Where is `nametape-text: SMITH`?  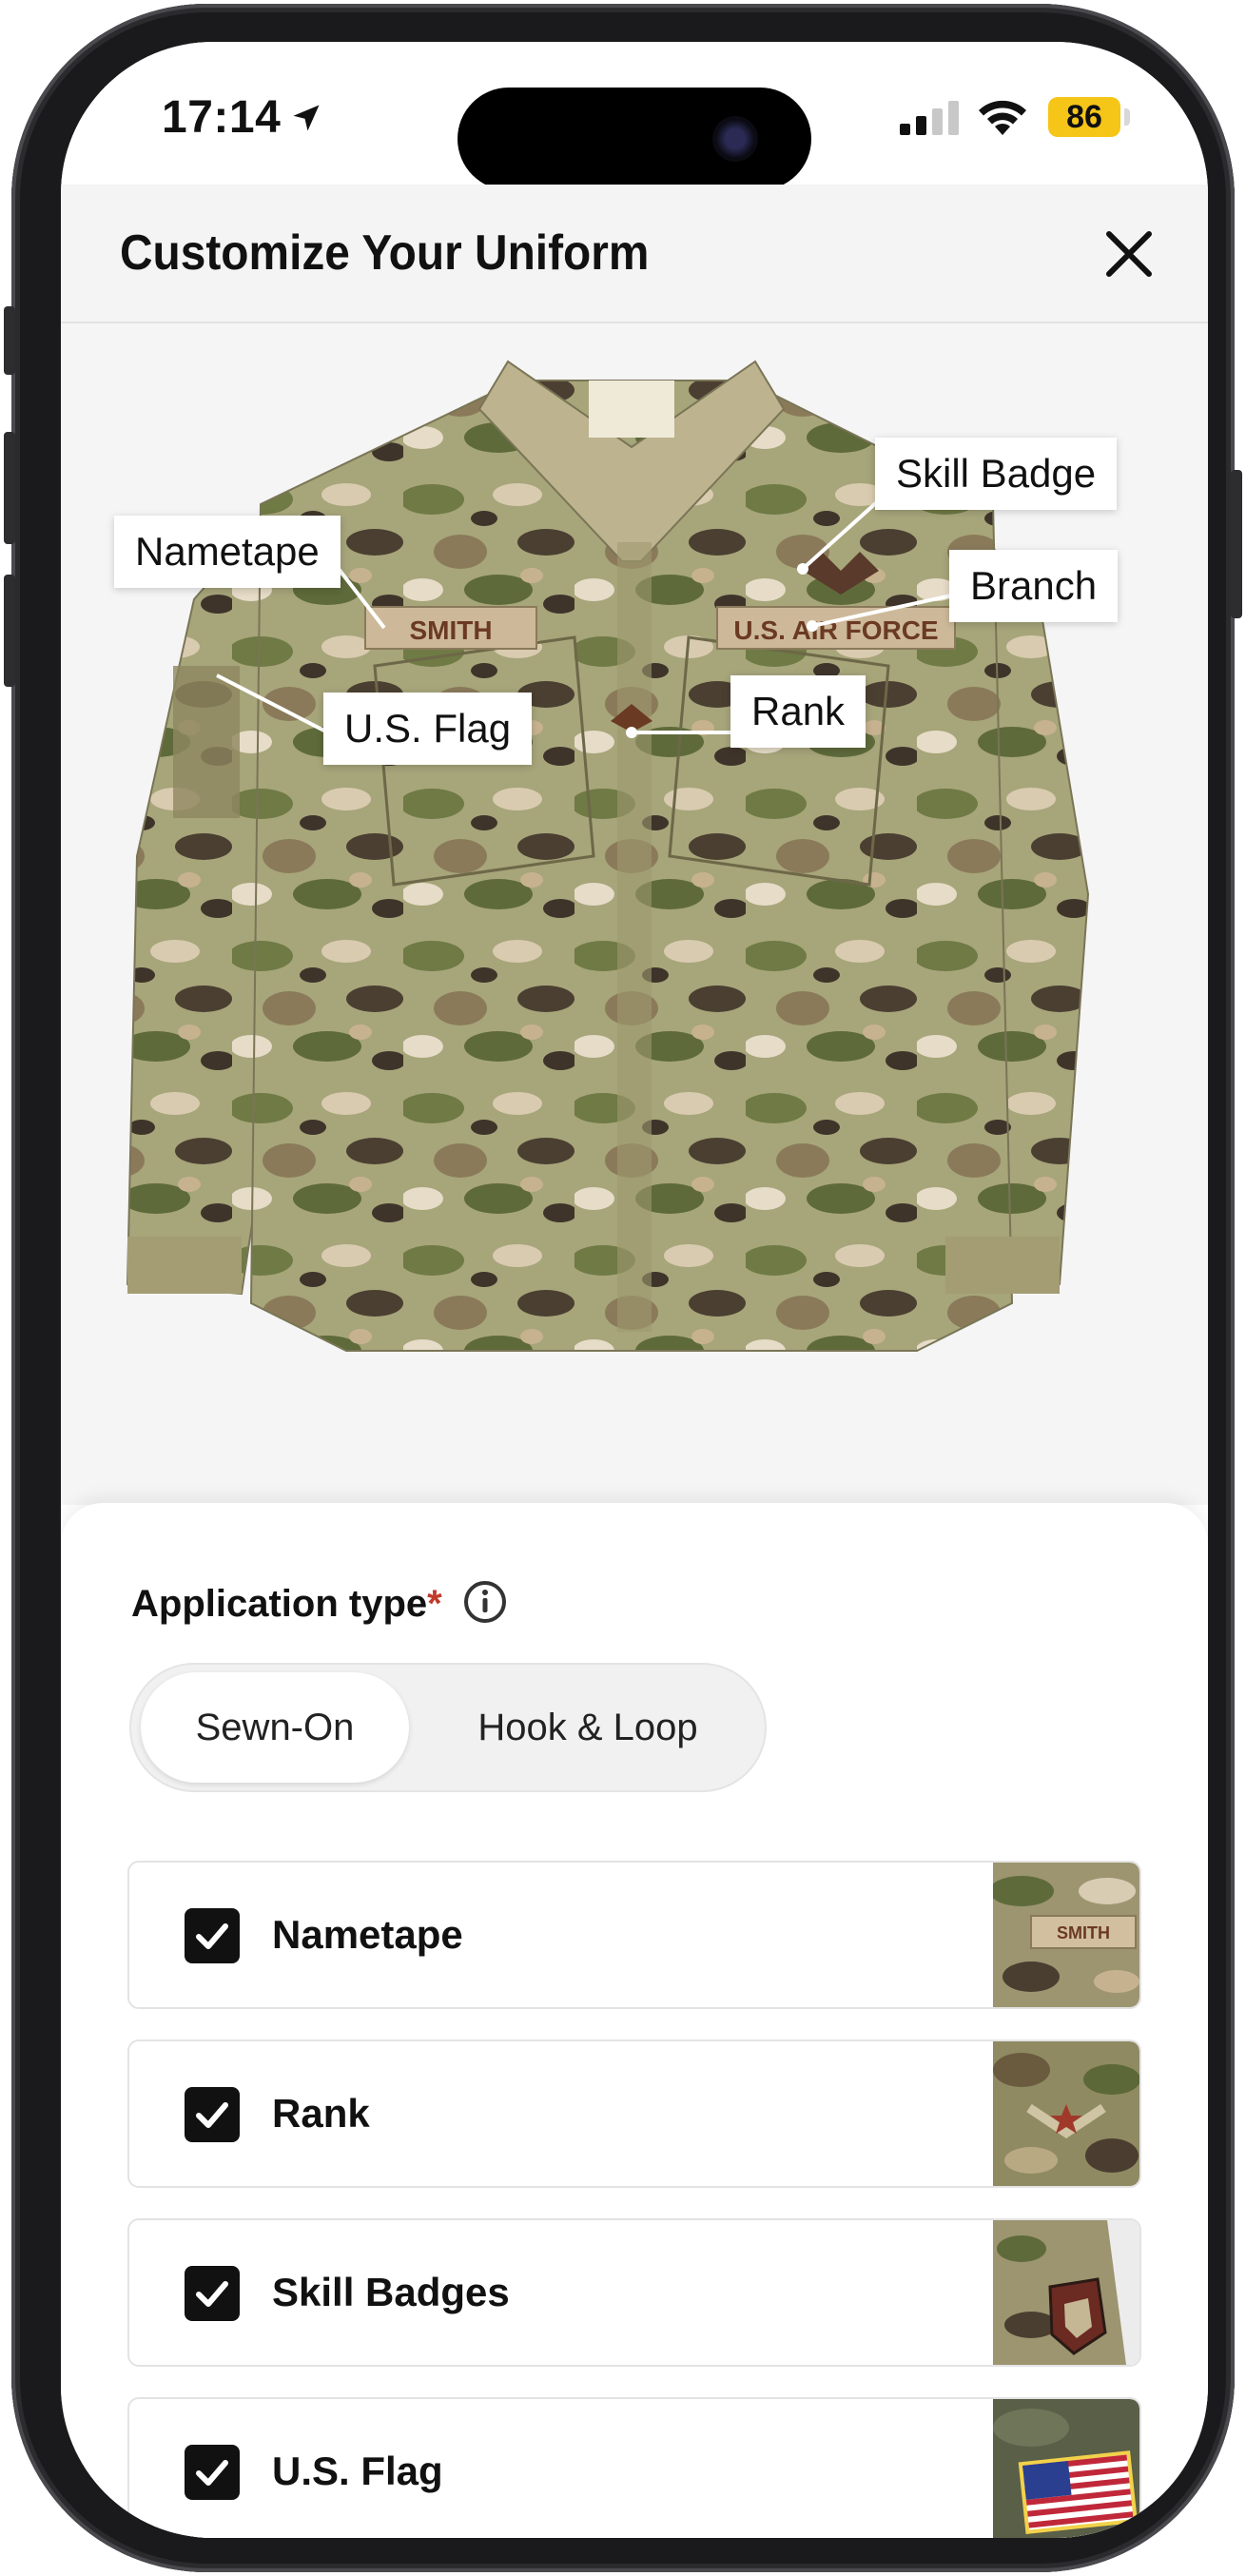 nametape-text: SMITH is located at coordinates (450, 630).